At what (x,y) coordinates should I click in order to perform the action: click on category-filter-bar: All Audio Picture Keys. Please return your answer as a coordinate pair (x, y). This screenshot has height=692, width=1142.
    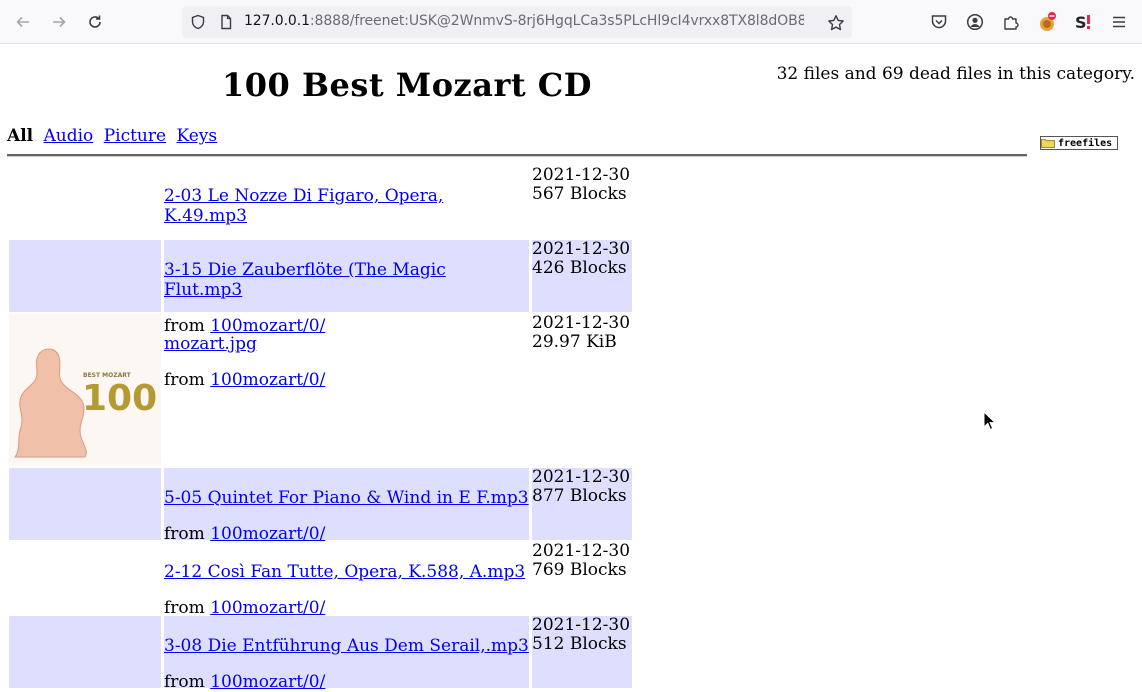
    Looking at the image, I should click on (114, 136).